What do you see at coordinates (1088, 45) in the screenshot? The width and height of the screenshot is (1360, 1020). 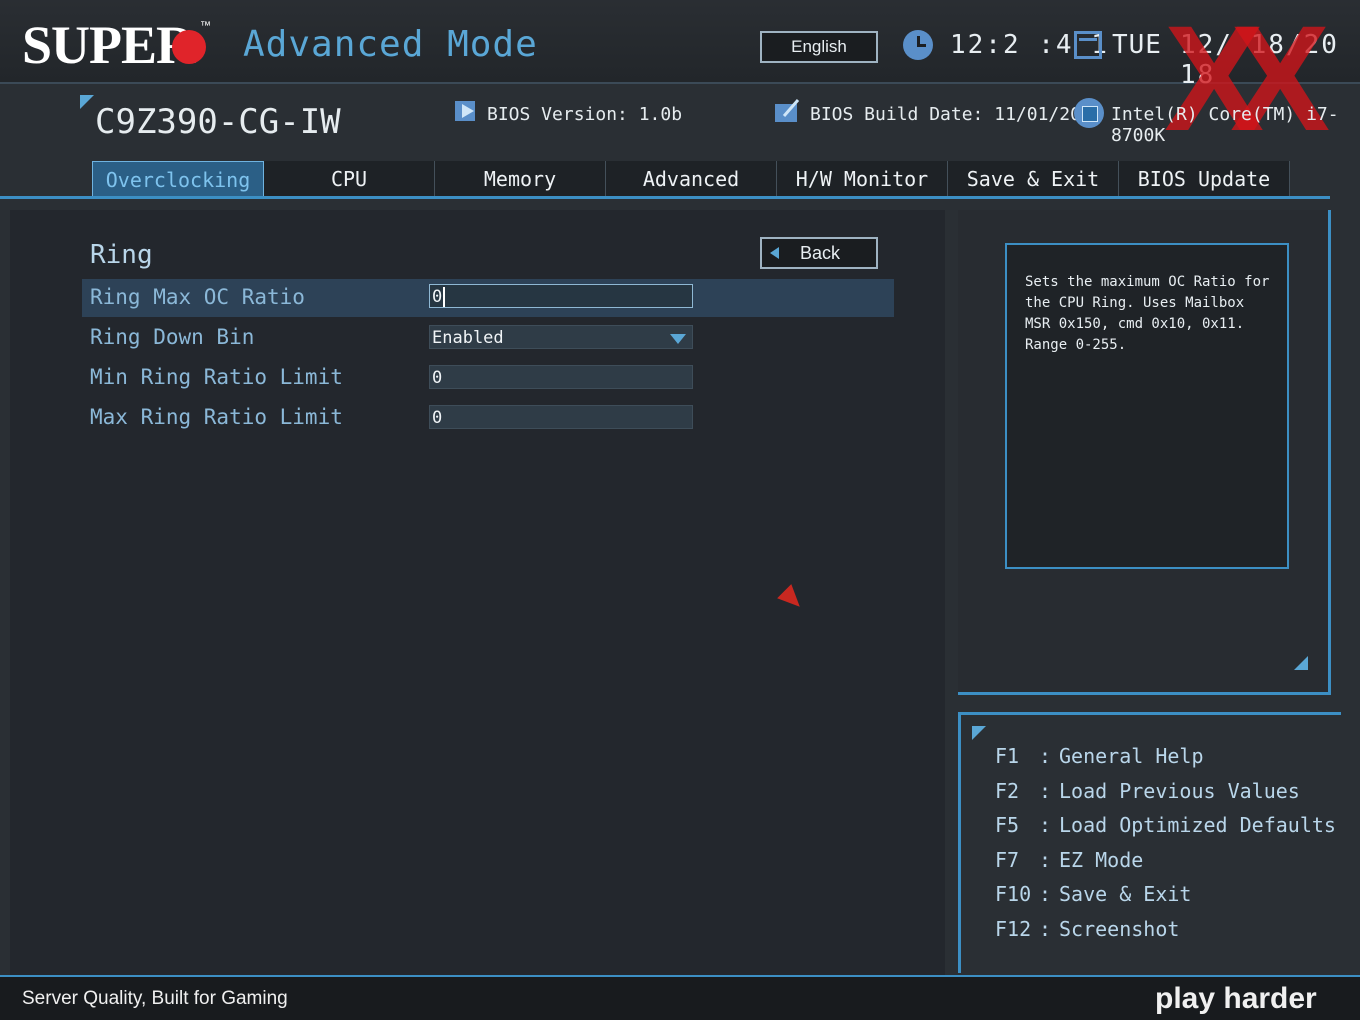 I see `calendar-icon` at bounding box center [1088, 45].